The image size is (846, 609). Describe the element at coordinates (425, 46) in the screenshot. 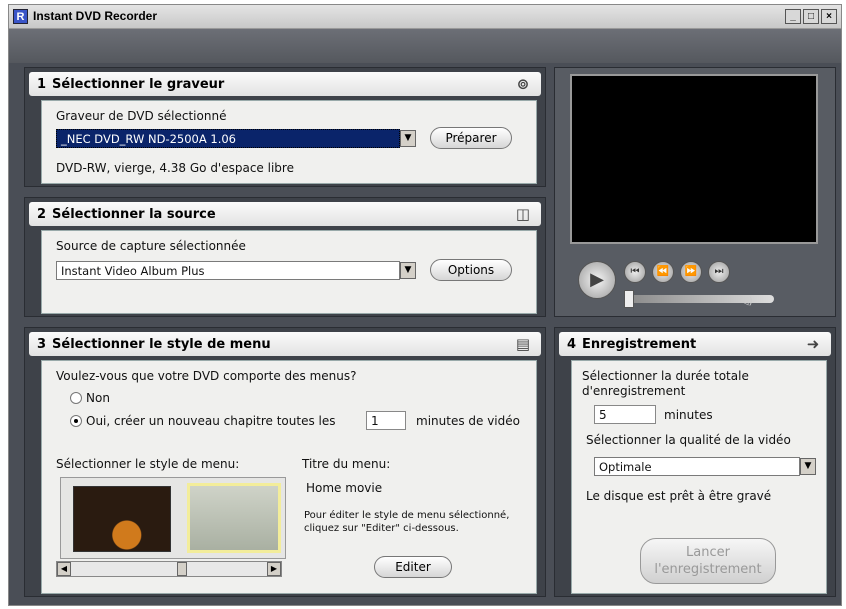

I see `toolbar` at that location.